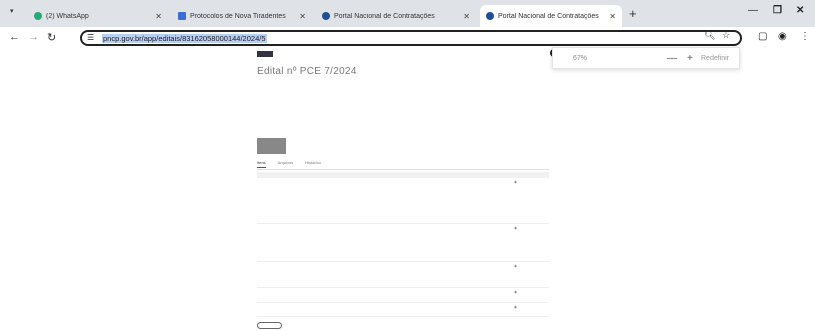 This screenshot has width=815, height=331. Describe the element at coordinates (67, 16) in the screenshot. I see `tab-title: (2) WhatsApp` at that location.